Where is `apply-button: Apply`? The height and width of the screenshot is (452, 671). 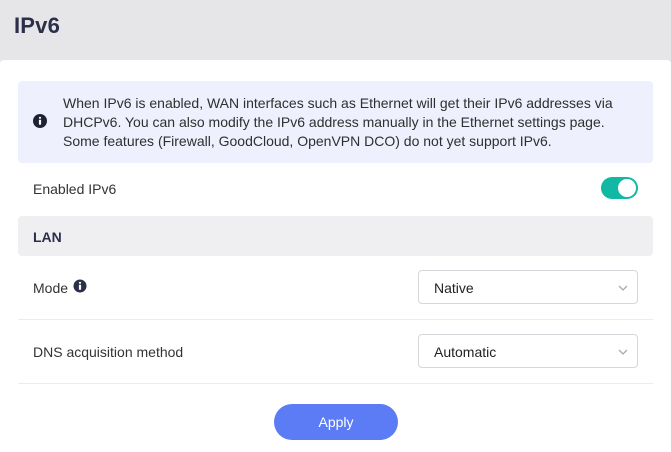 apply-button: Apply is located at coordinates (336, 422).